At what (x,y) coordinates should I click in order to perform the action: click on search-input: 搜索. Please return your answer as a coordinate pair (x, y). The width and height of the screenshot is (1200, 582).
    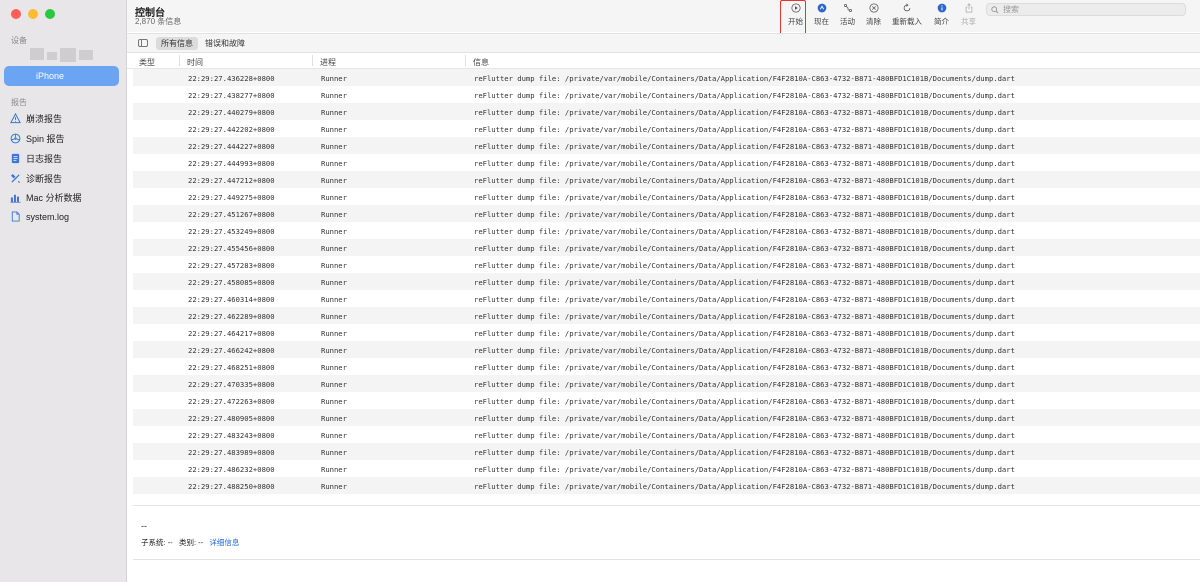
    Looking at the image, I should click on (1086, 9).